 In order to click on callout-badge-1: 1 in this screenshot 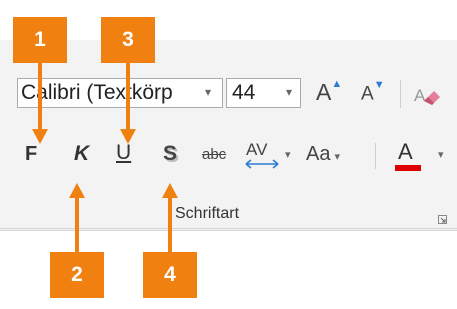, I will do `click(40, 40)`.